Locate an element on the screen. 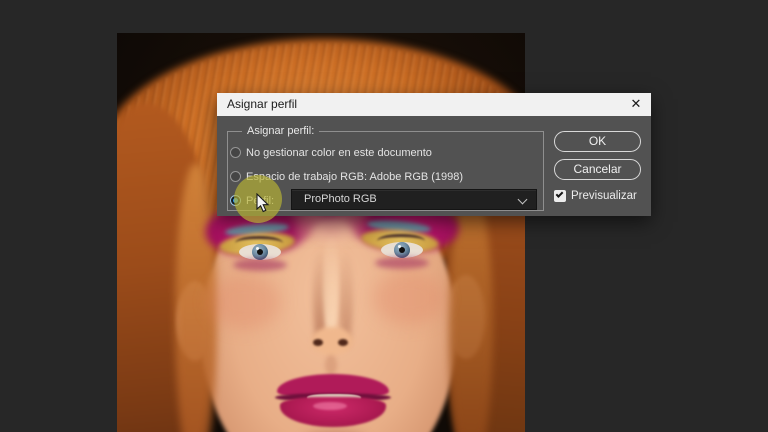  right-eyeliner is located at coordinates (401, 241).